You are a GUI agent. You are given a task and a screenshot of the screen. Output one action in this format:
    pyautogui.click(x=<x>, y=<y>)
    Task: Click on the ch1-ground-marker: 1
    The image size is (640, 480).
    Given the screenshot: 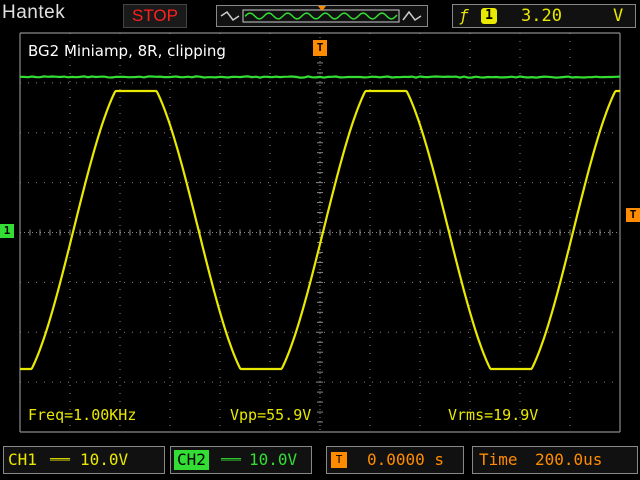 What is the action you would take?
    pyautogui.click(x=7, y=231)
    